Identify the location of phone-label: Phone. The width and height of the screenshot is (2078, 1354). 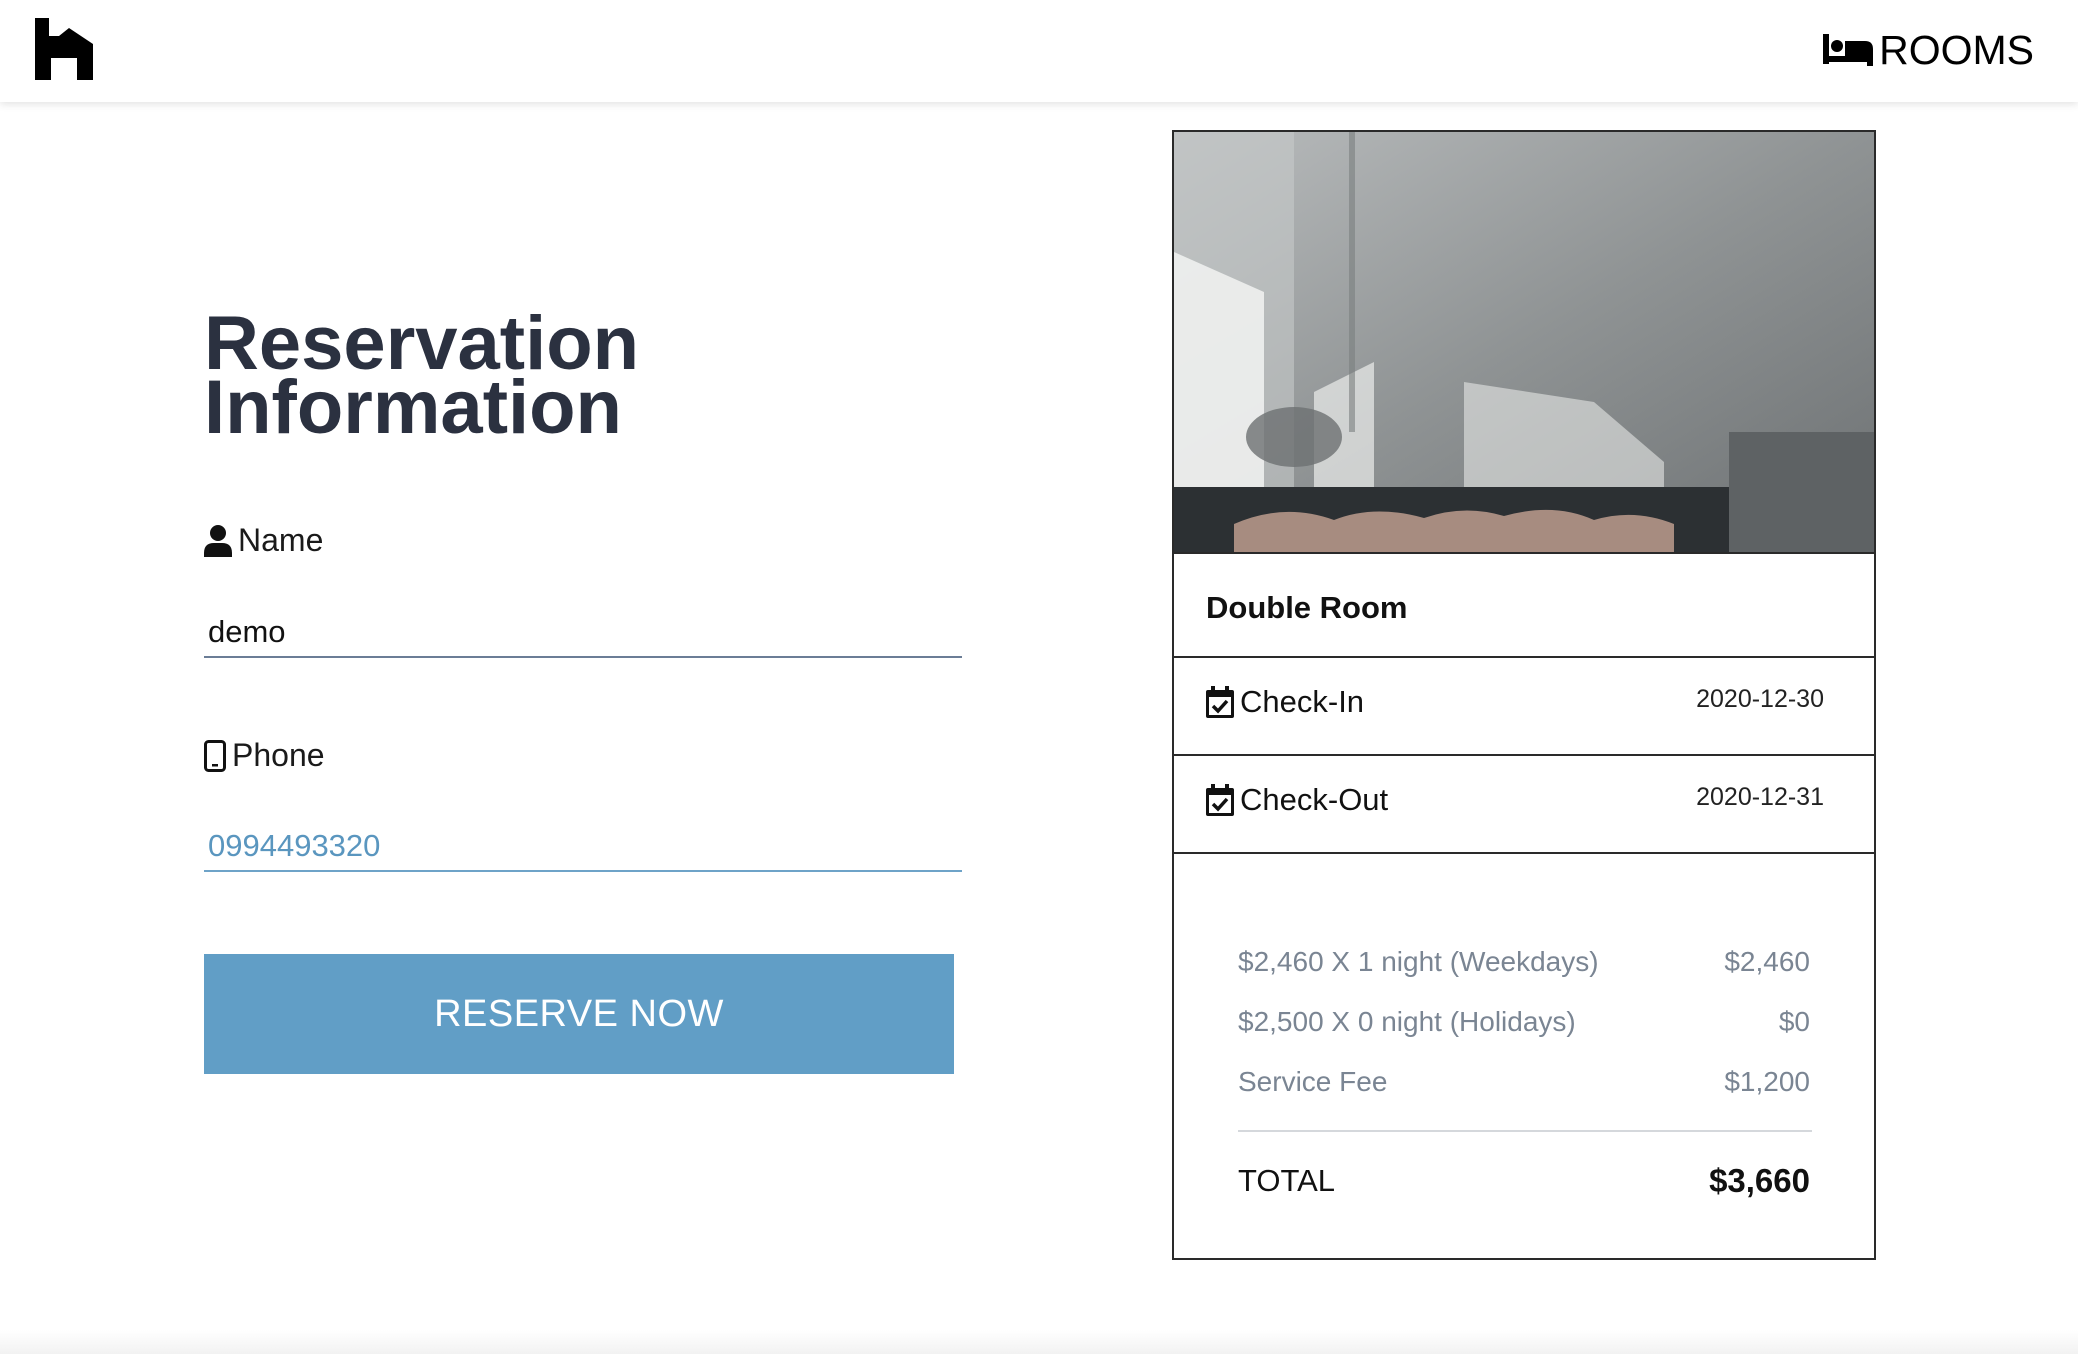
(264, 755).